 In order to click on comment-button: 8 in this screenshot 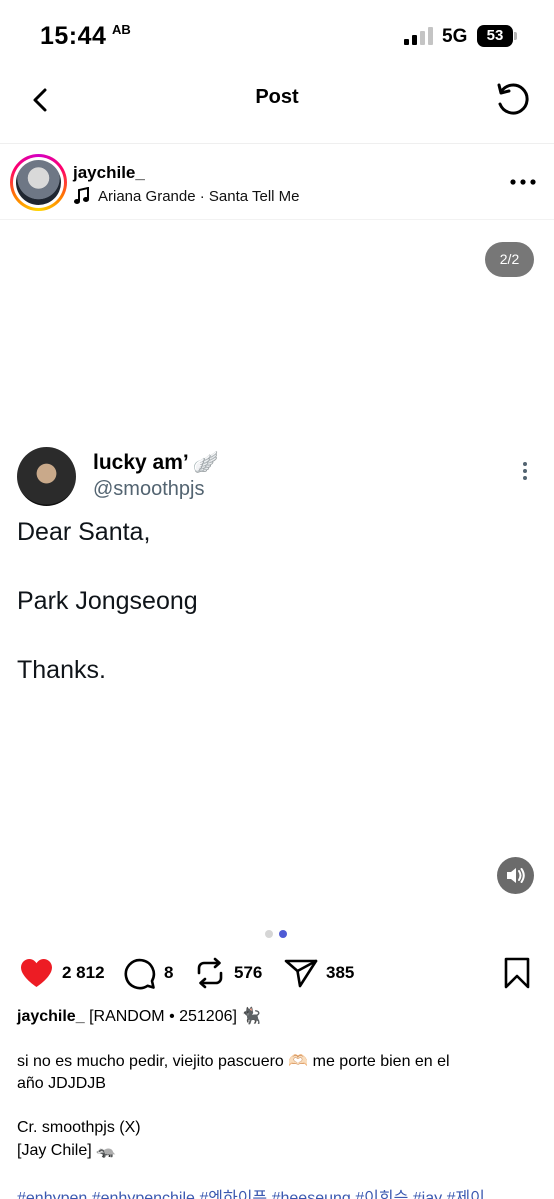, I will do `click(148, 973)`.